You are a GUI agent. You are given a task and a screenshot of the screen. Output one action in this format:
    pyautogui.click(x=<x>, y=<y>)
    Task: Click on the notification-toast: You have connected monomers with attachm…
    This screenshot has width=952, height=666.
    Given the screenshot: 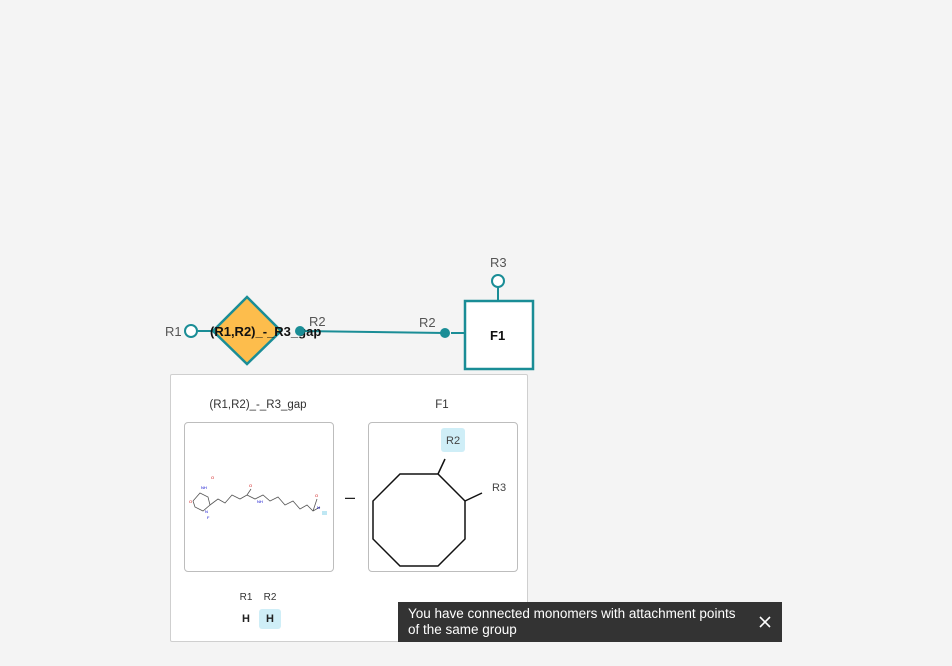 What is the action you would take?
    pyautogui.click(x=590, y=622)
    